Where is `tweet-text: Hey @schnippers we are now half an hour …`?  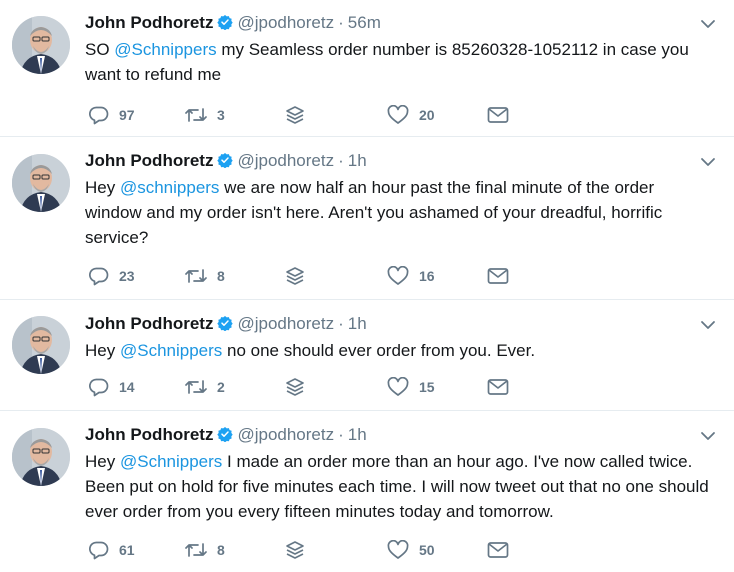
tweet-text: Hey @schnippers we are now half an hour … is located at coordinates (400, 212).